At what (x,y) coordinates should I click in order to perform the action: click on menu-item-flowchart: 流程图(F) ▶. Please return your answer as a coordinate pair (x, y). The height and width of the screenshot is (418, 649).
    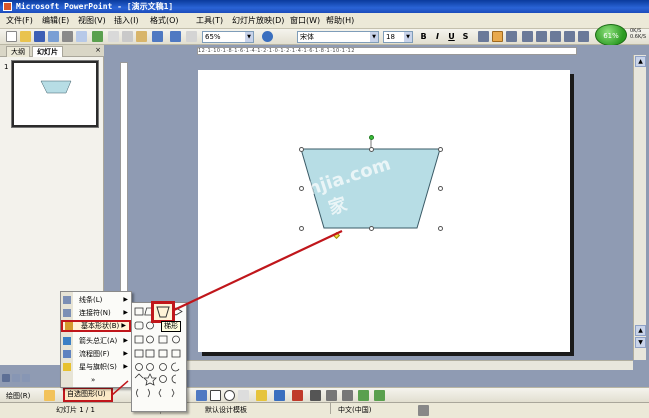
    Looking at the image, I should click on (96, 354).